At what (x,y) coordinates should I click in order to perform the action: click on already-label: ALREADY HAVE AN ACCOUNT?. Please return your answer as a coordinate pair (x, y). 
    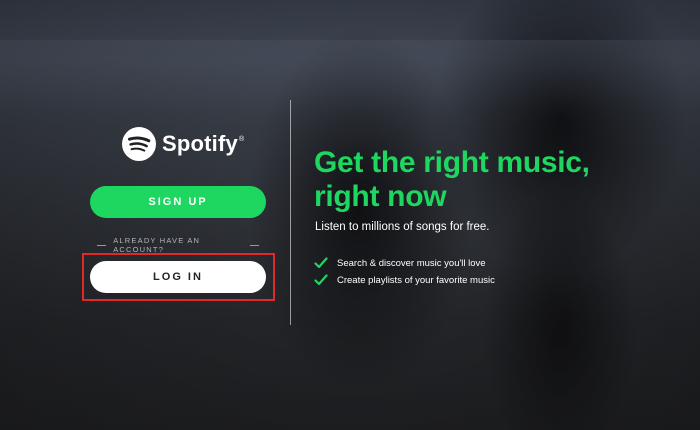
    Looking at the image, I should click on (157, 245).